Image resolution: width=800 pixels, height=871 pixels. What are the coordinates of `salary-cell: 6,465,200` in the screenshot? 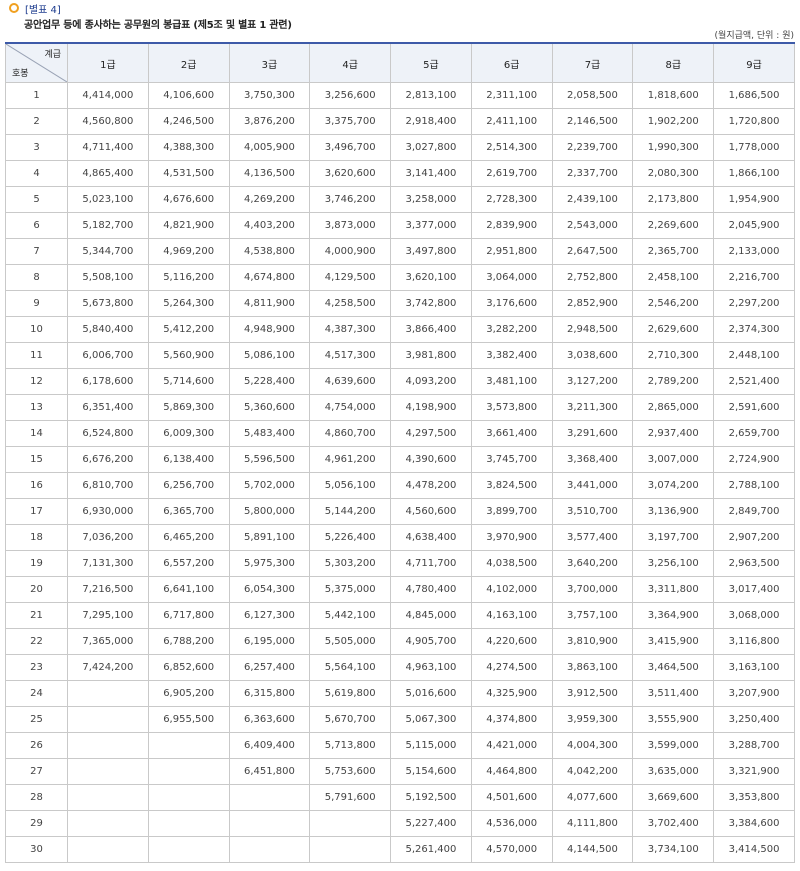 It's located at (188, 537).